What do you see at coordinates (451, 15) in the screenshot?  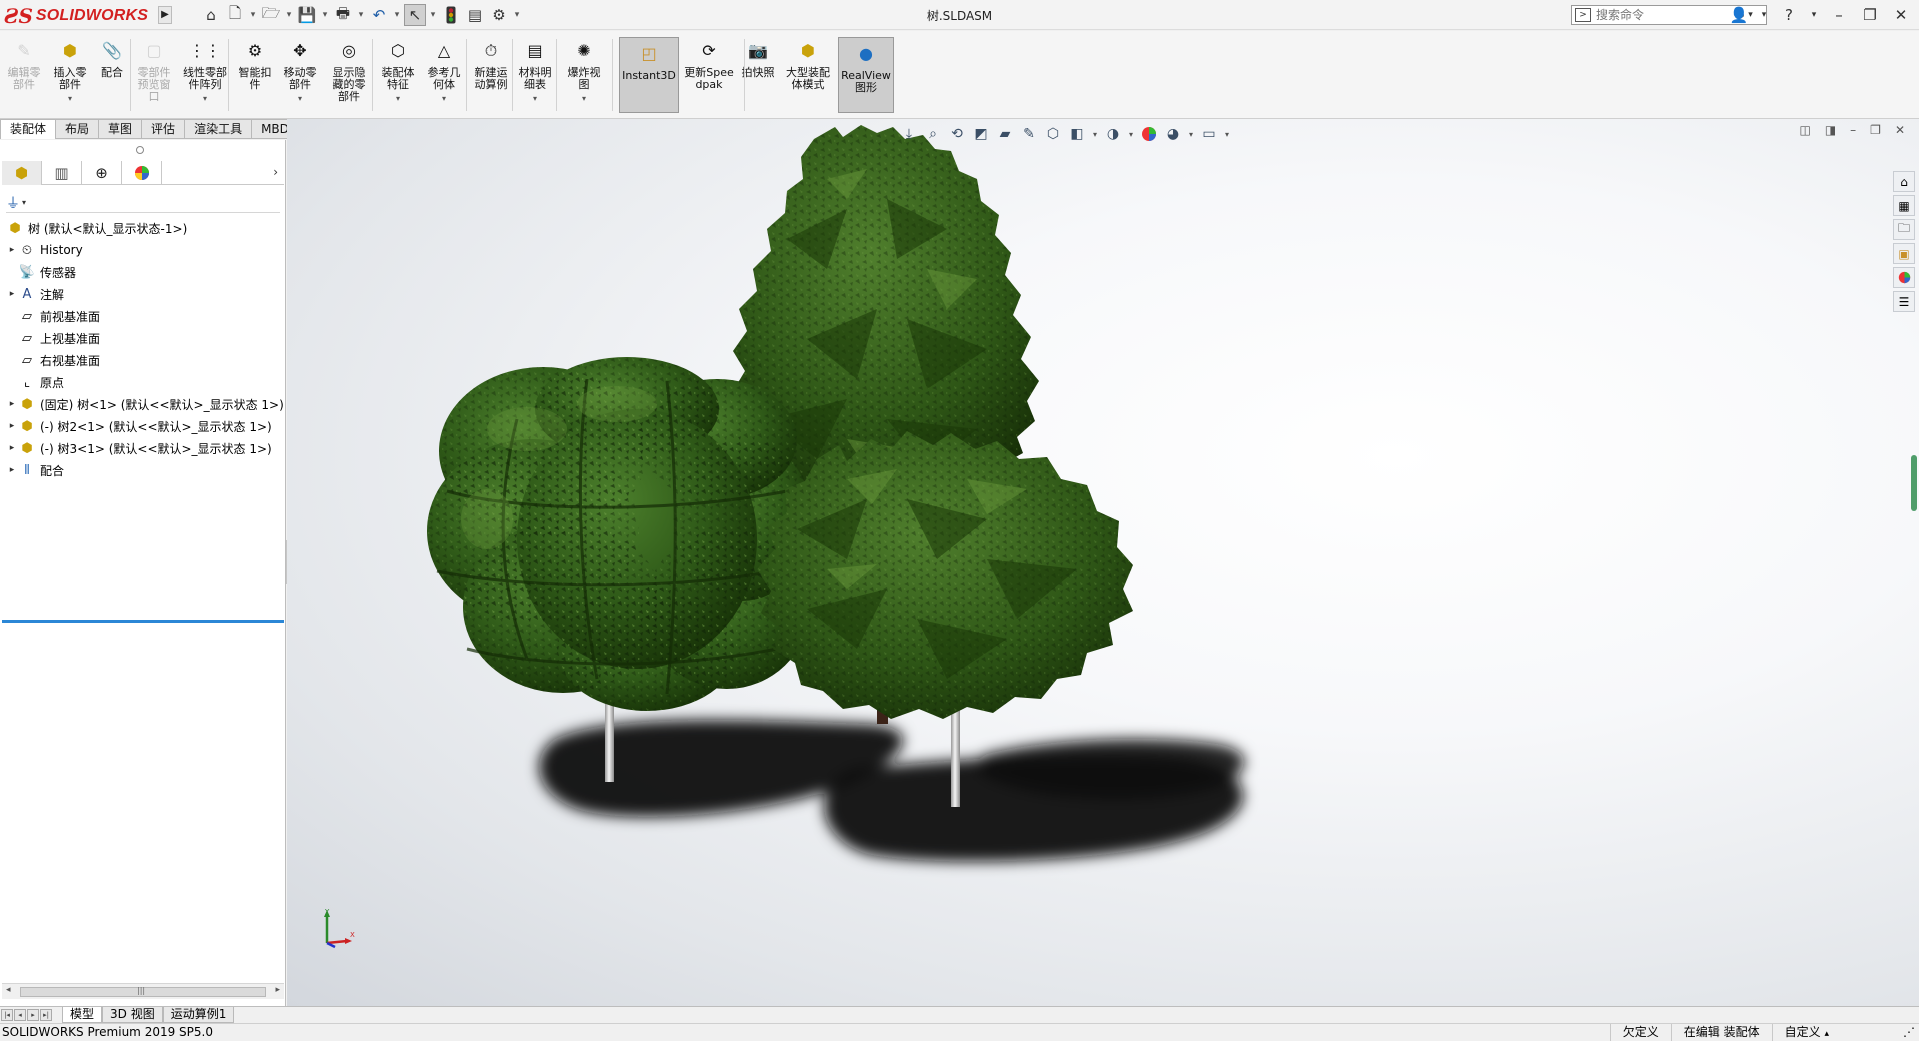 I see `rebuild-traffic-light-icon` at bounding box center [451, 15].